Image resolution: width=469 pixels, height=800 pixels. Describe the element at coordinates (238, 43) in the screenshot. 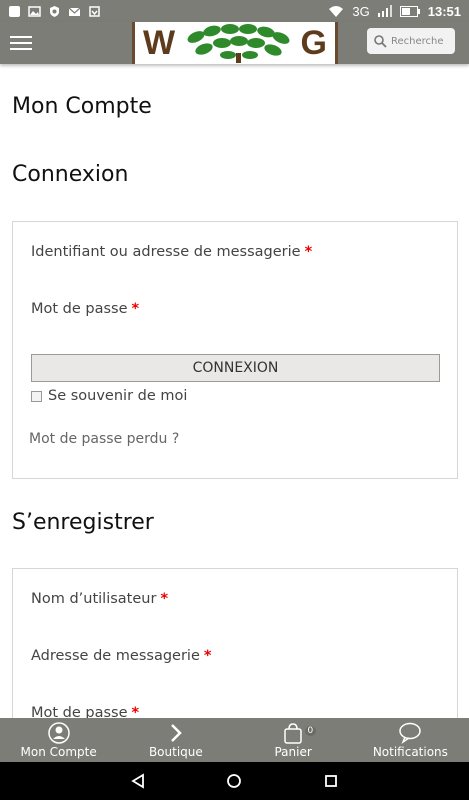

I see `tree-logo-icon` at that location.